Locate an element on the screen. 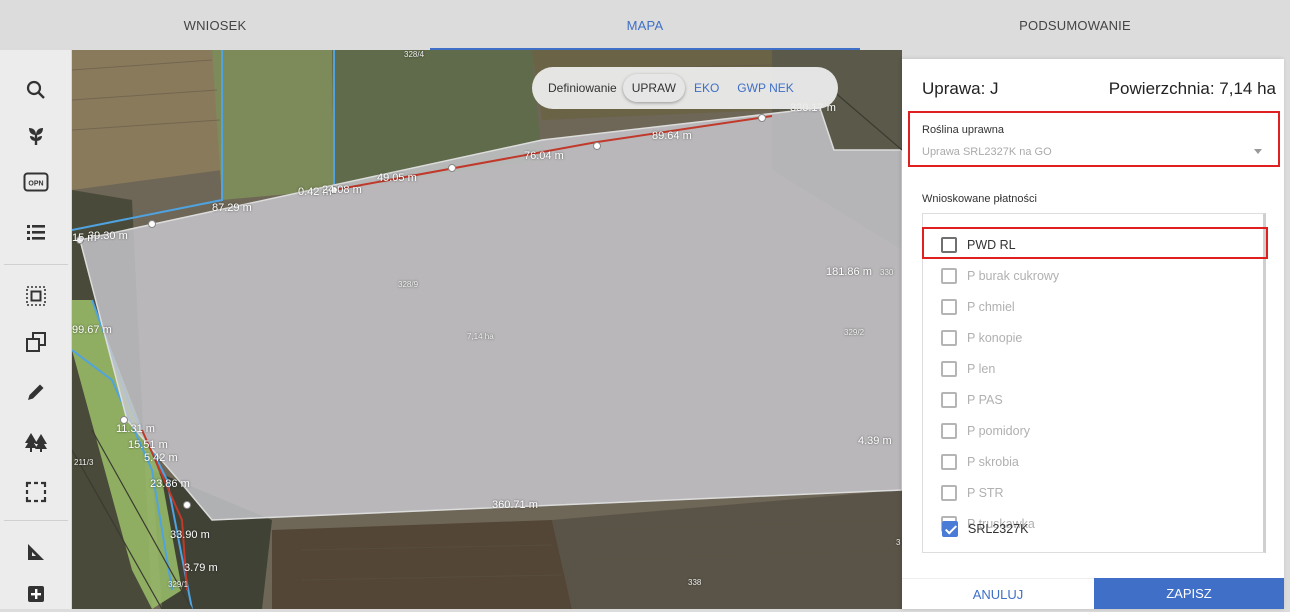 Image resolution: width=1290 pixels, height=612 pixels. payment-srl2327k: SRL2327K is located at coordinates (985, 529).